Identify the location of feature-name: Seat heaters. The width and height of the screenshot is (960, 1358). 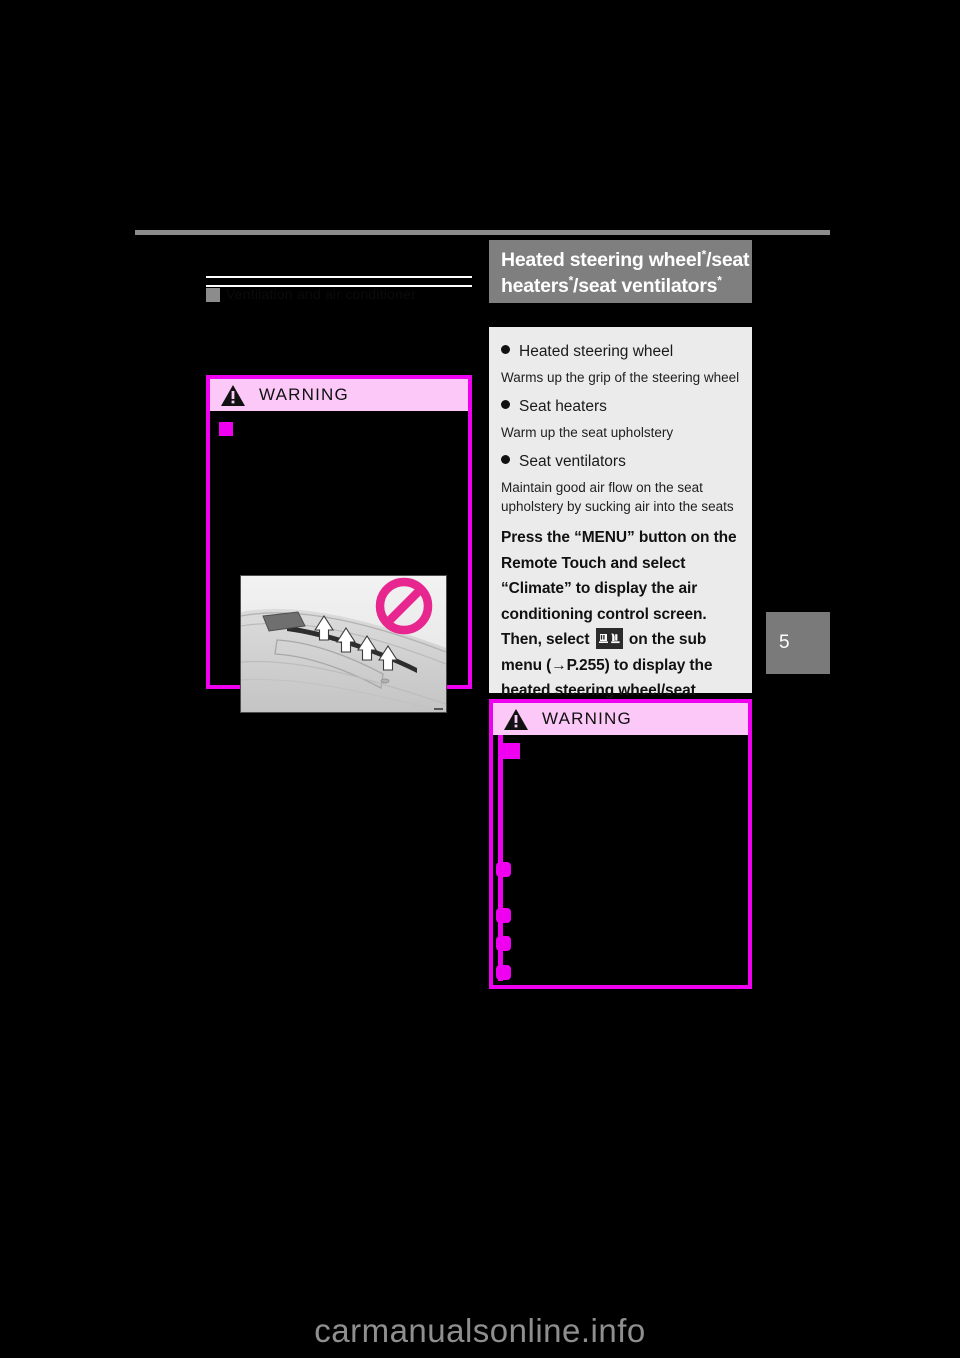
(563, 406).